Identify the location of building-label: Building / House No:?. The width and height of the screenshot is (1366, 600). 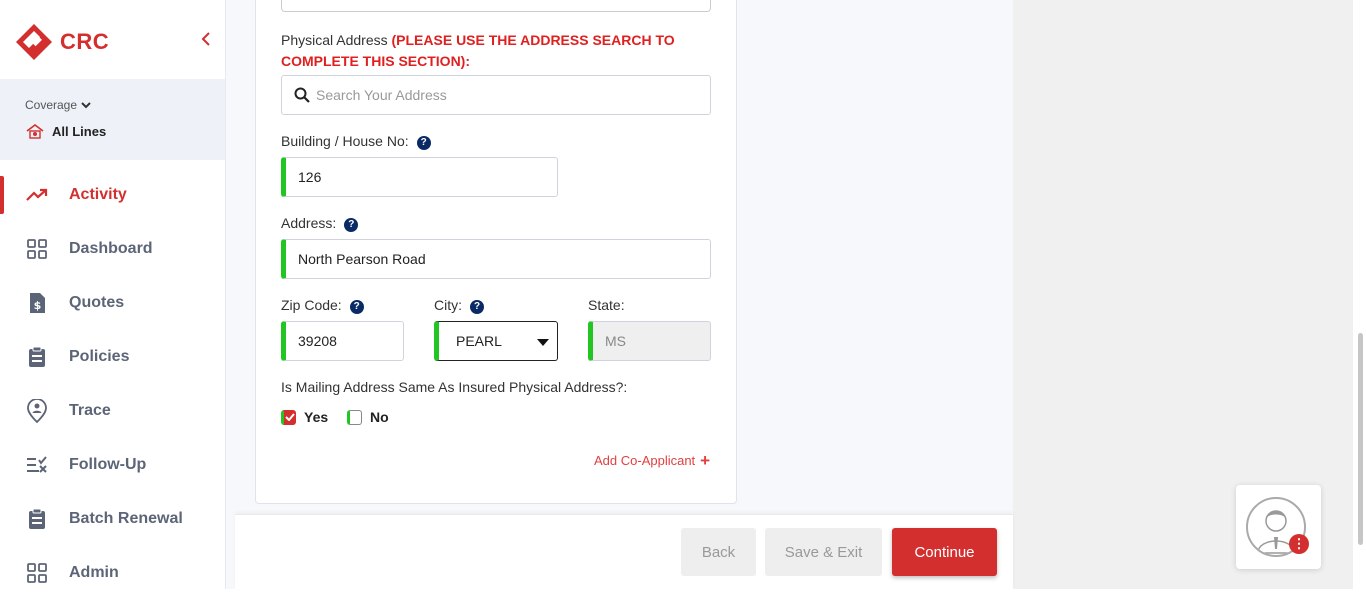
(356, 141).